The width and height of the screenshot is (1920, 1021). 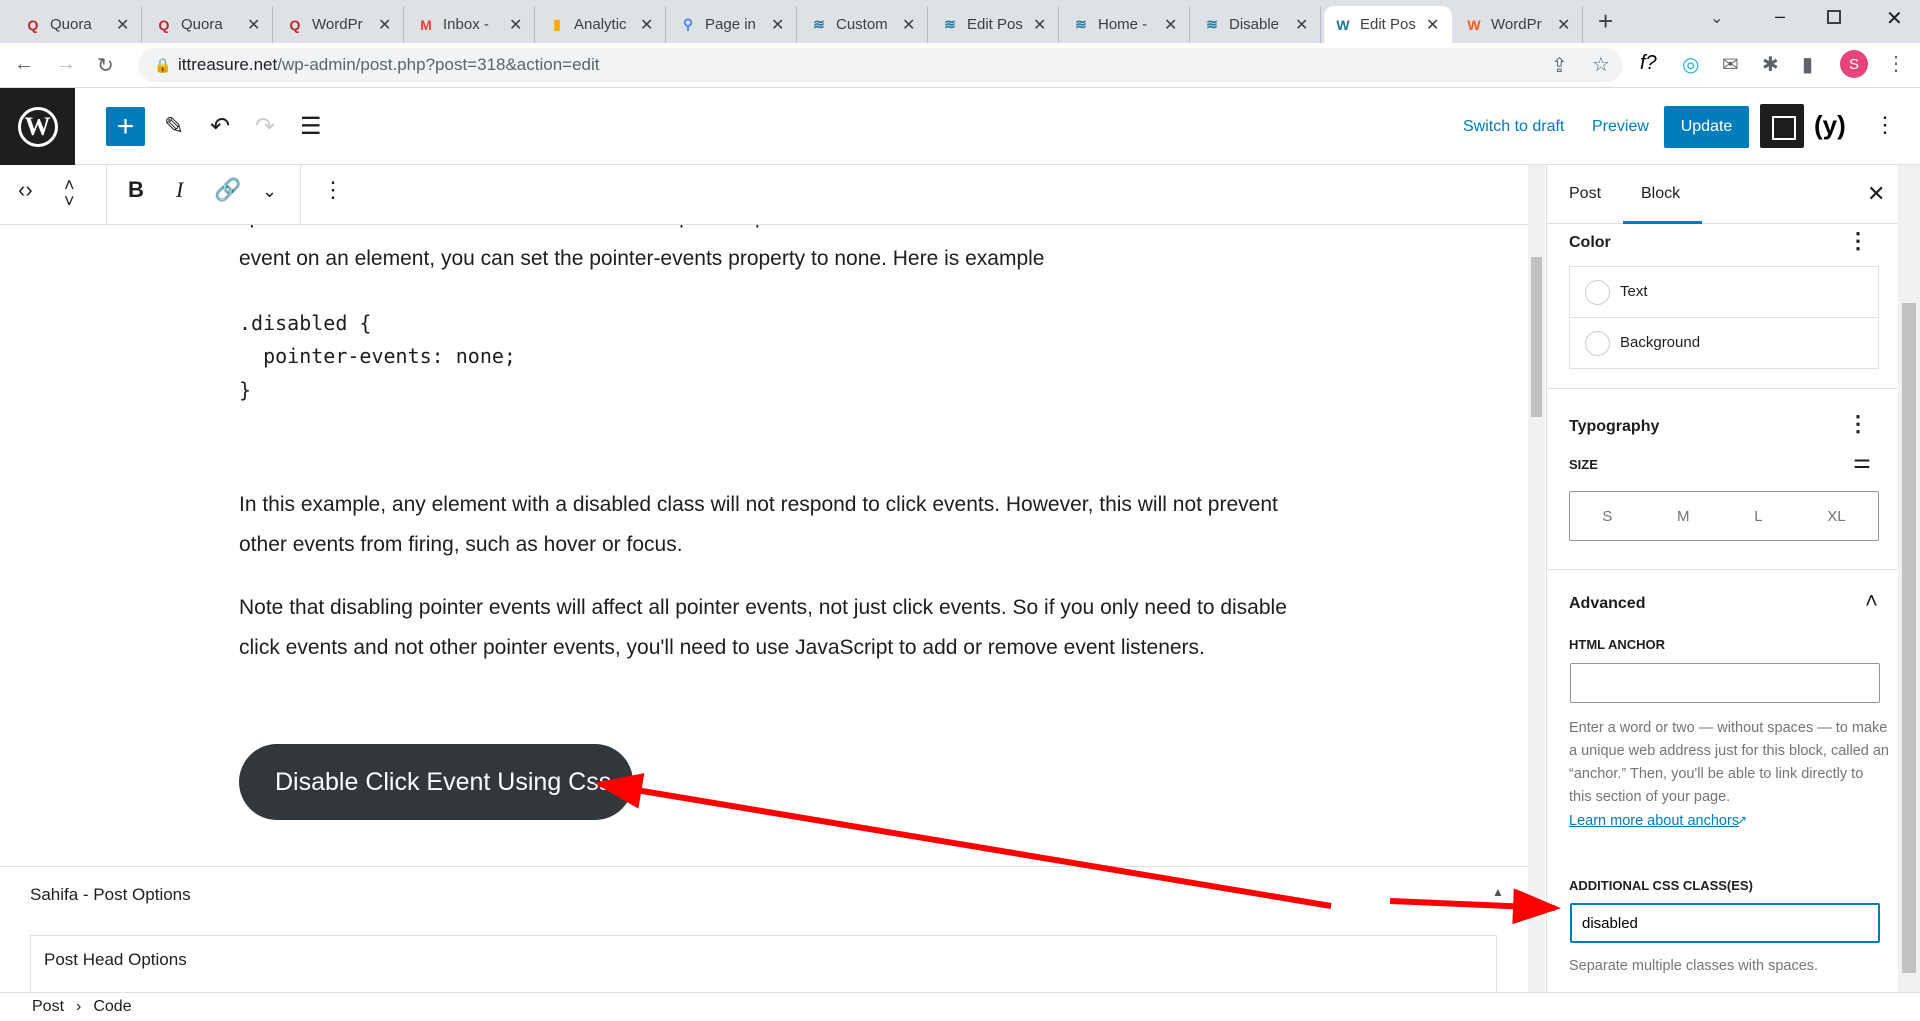 What do you see at coordinates (602, 24) in the screenshot?
I see `browser-tab: ▮ Analytic ✕` at bounding box center [602, 24].